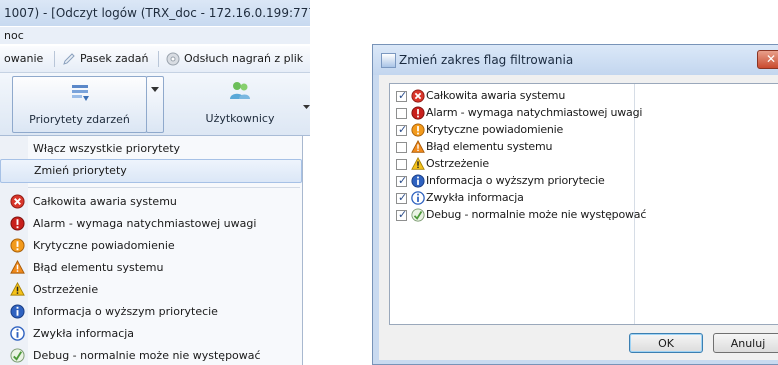  I want to click on flag-item: ✓ Informacja o wyższym priorytecie, so click(514, 181).